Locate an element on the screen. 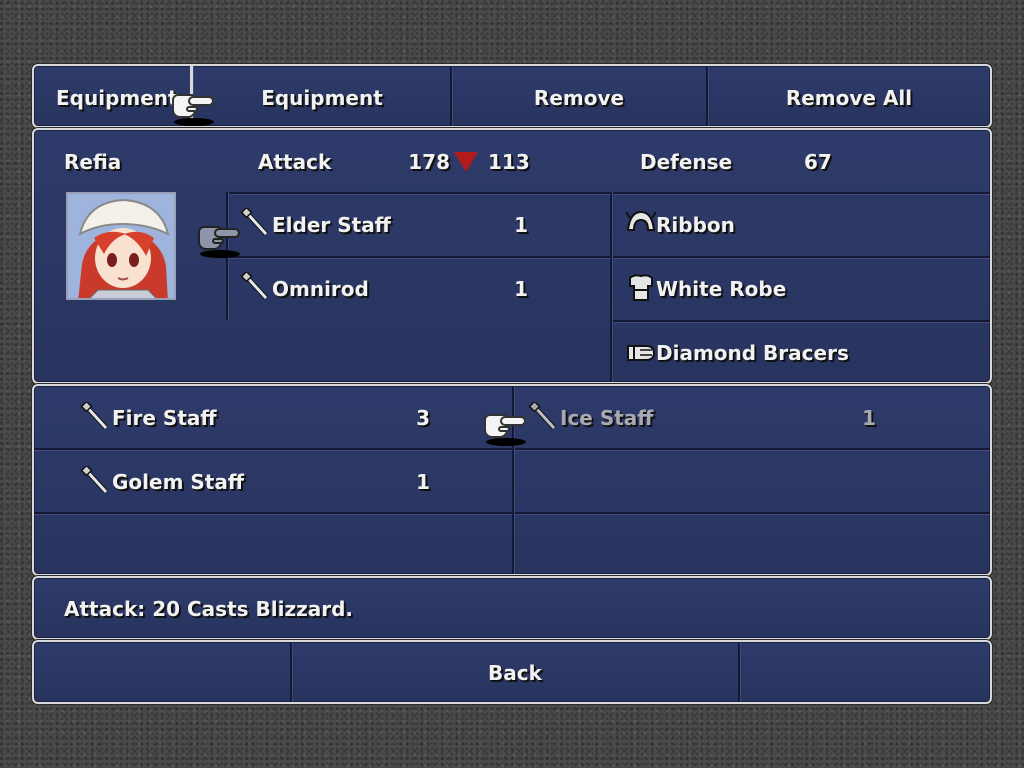 This screenshot has height=768, width=1024. armor-name: Diamond Bracers is located at coordinates (752, 353).